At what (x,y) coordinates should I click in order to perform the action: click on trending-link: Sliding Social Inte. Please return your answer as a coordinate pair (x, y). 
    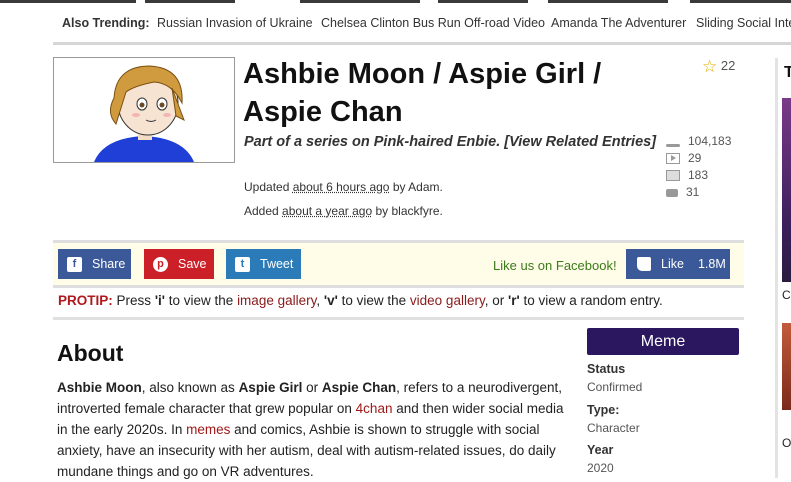
    Looking at the image, I should click on (743, 23).